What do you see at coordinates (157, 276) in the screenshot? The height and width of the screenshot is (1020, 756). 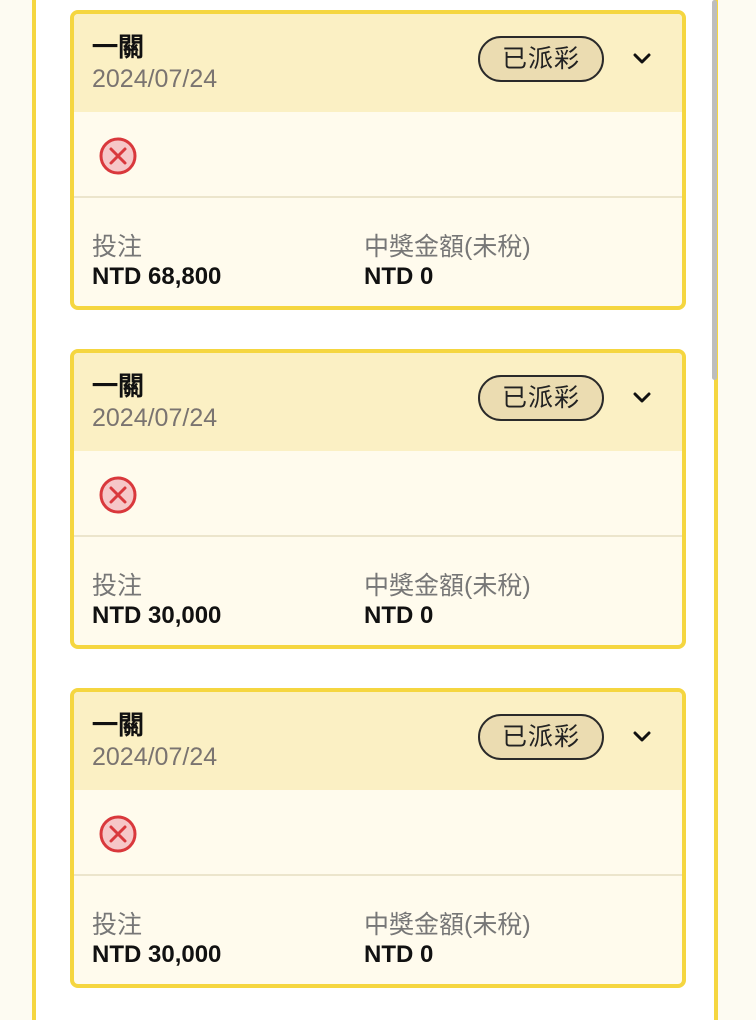 I see `bet-amount: NTD 68,800` at bounding box center [157, 276].